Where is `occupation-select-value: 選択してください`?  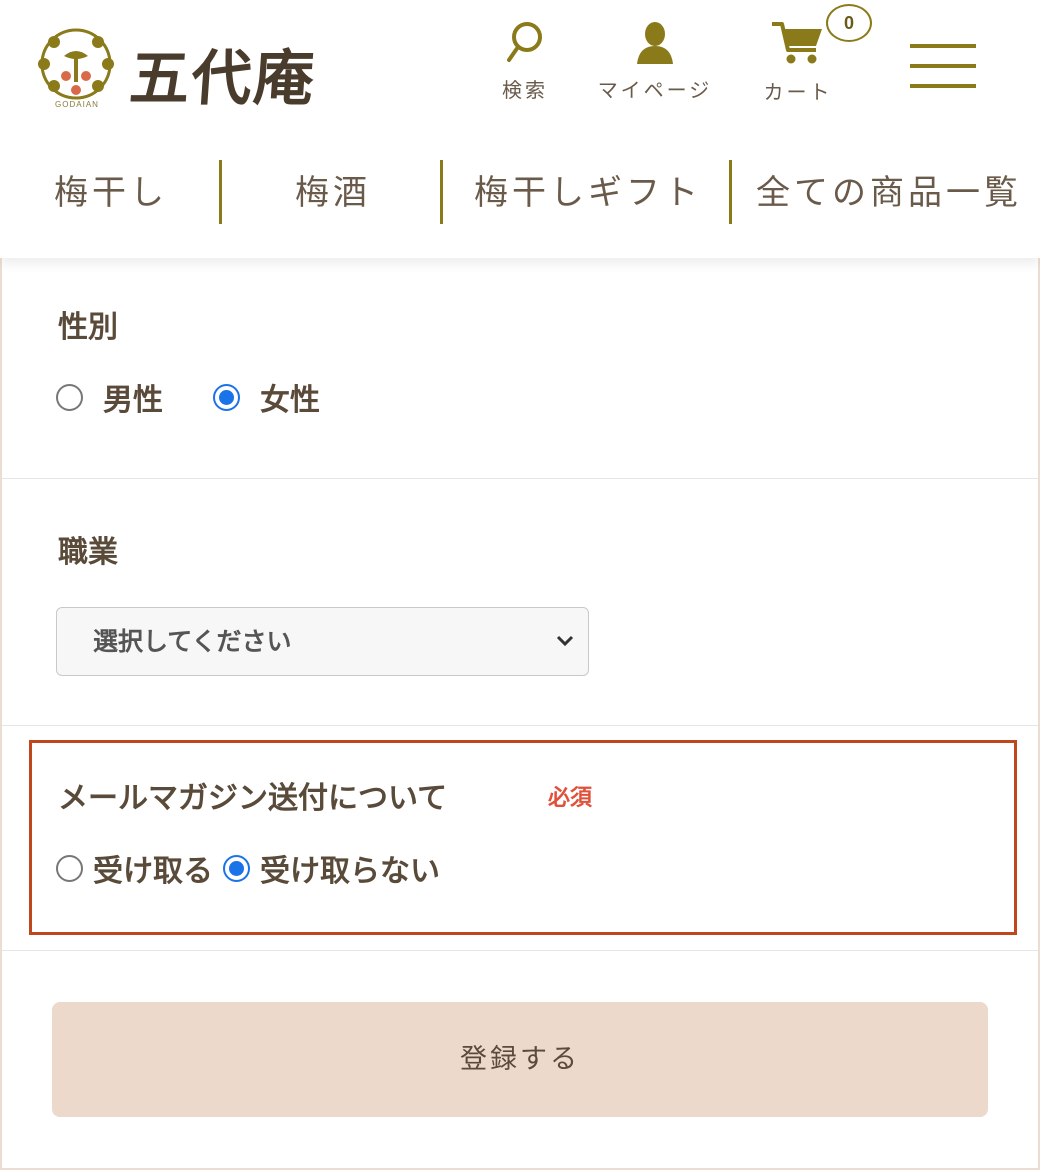 occupation-select-value: 選択してください is located at coordinates (192, 641).